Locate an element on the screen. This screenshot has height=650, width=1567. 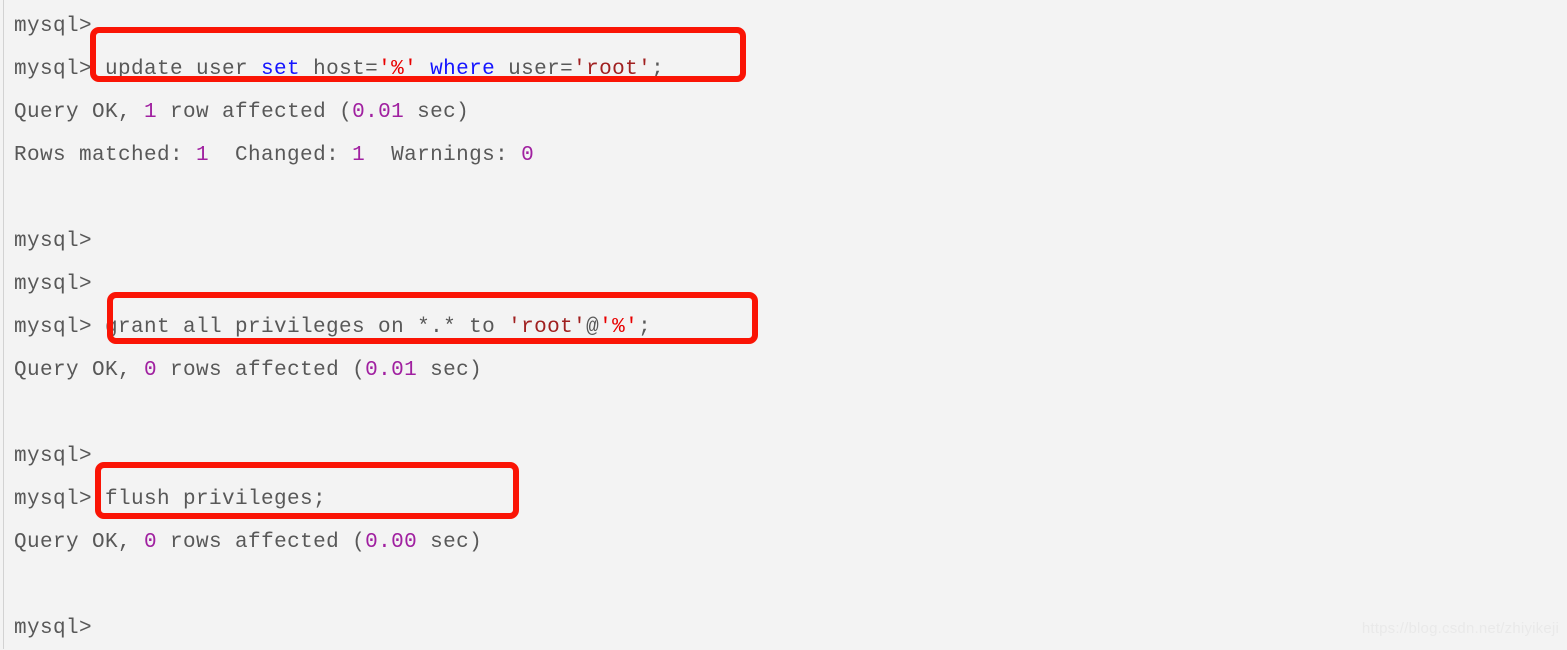
token: 0.00 is located at coordinates (391, 542).